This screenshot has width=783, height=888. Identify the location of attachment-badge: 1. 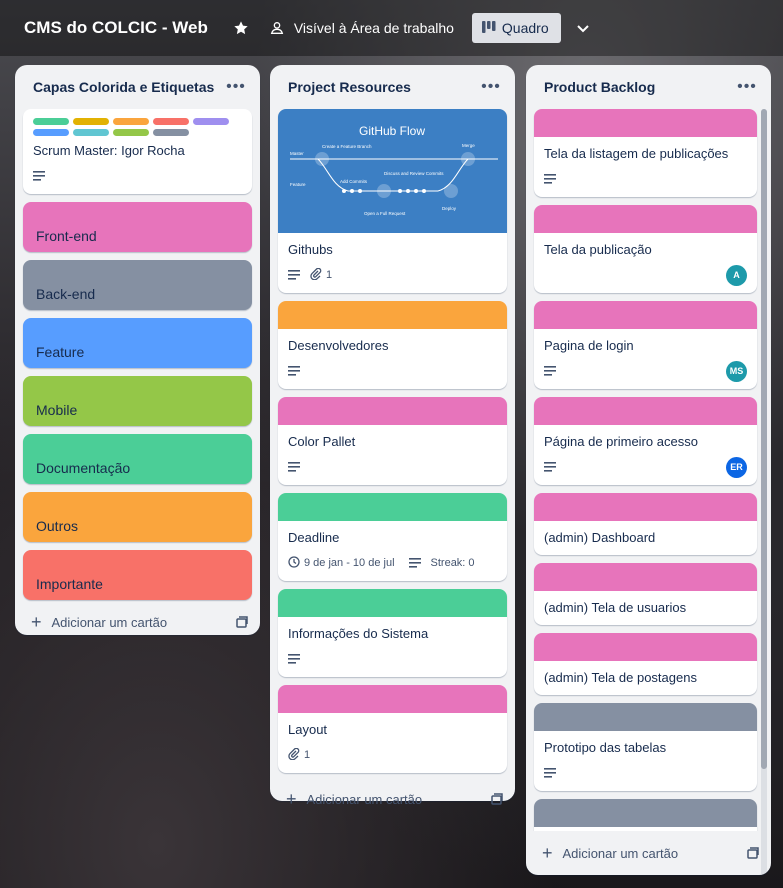
(321, 275).